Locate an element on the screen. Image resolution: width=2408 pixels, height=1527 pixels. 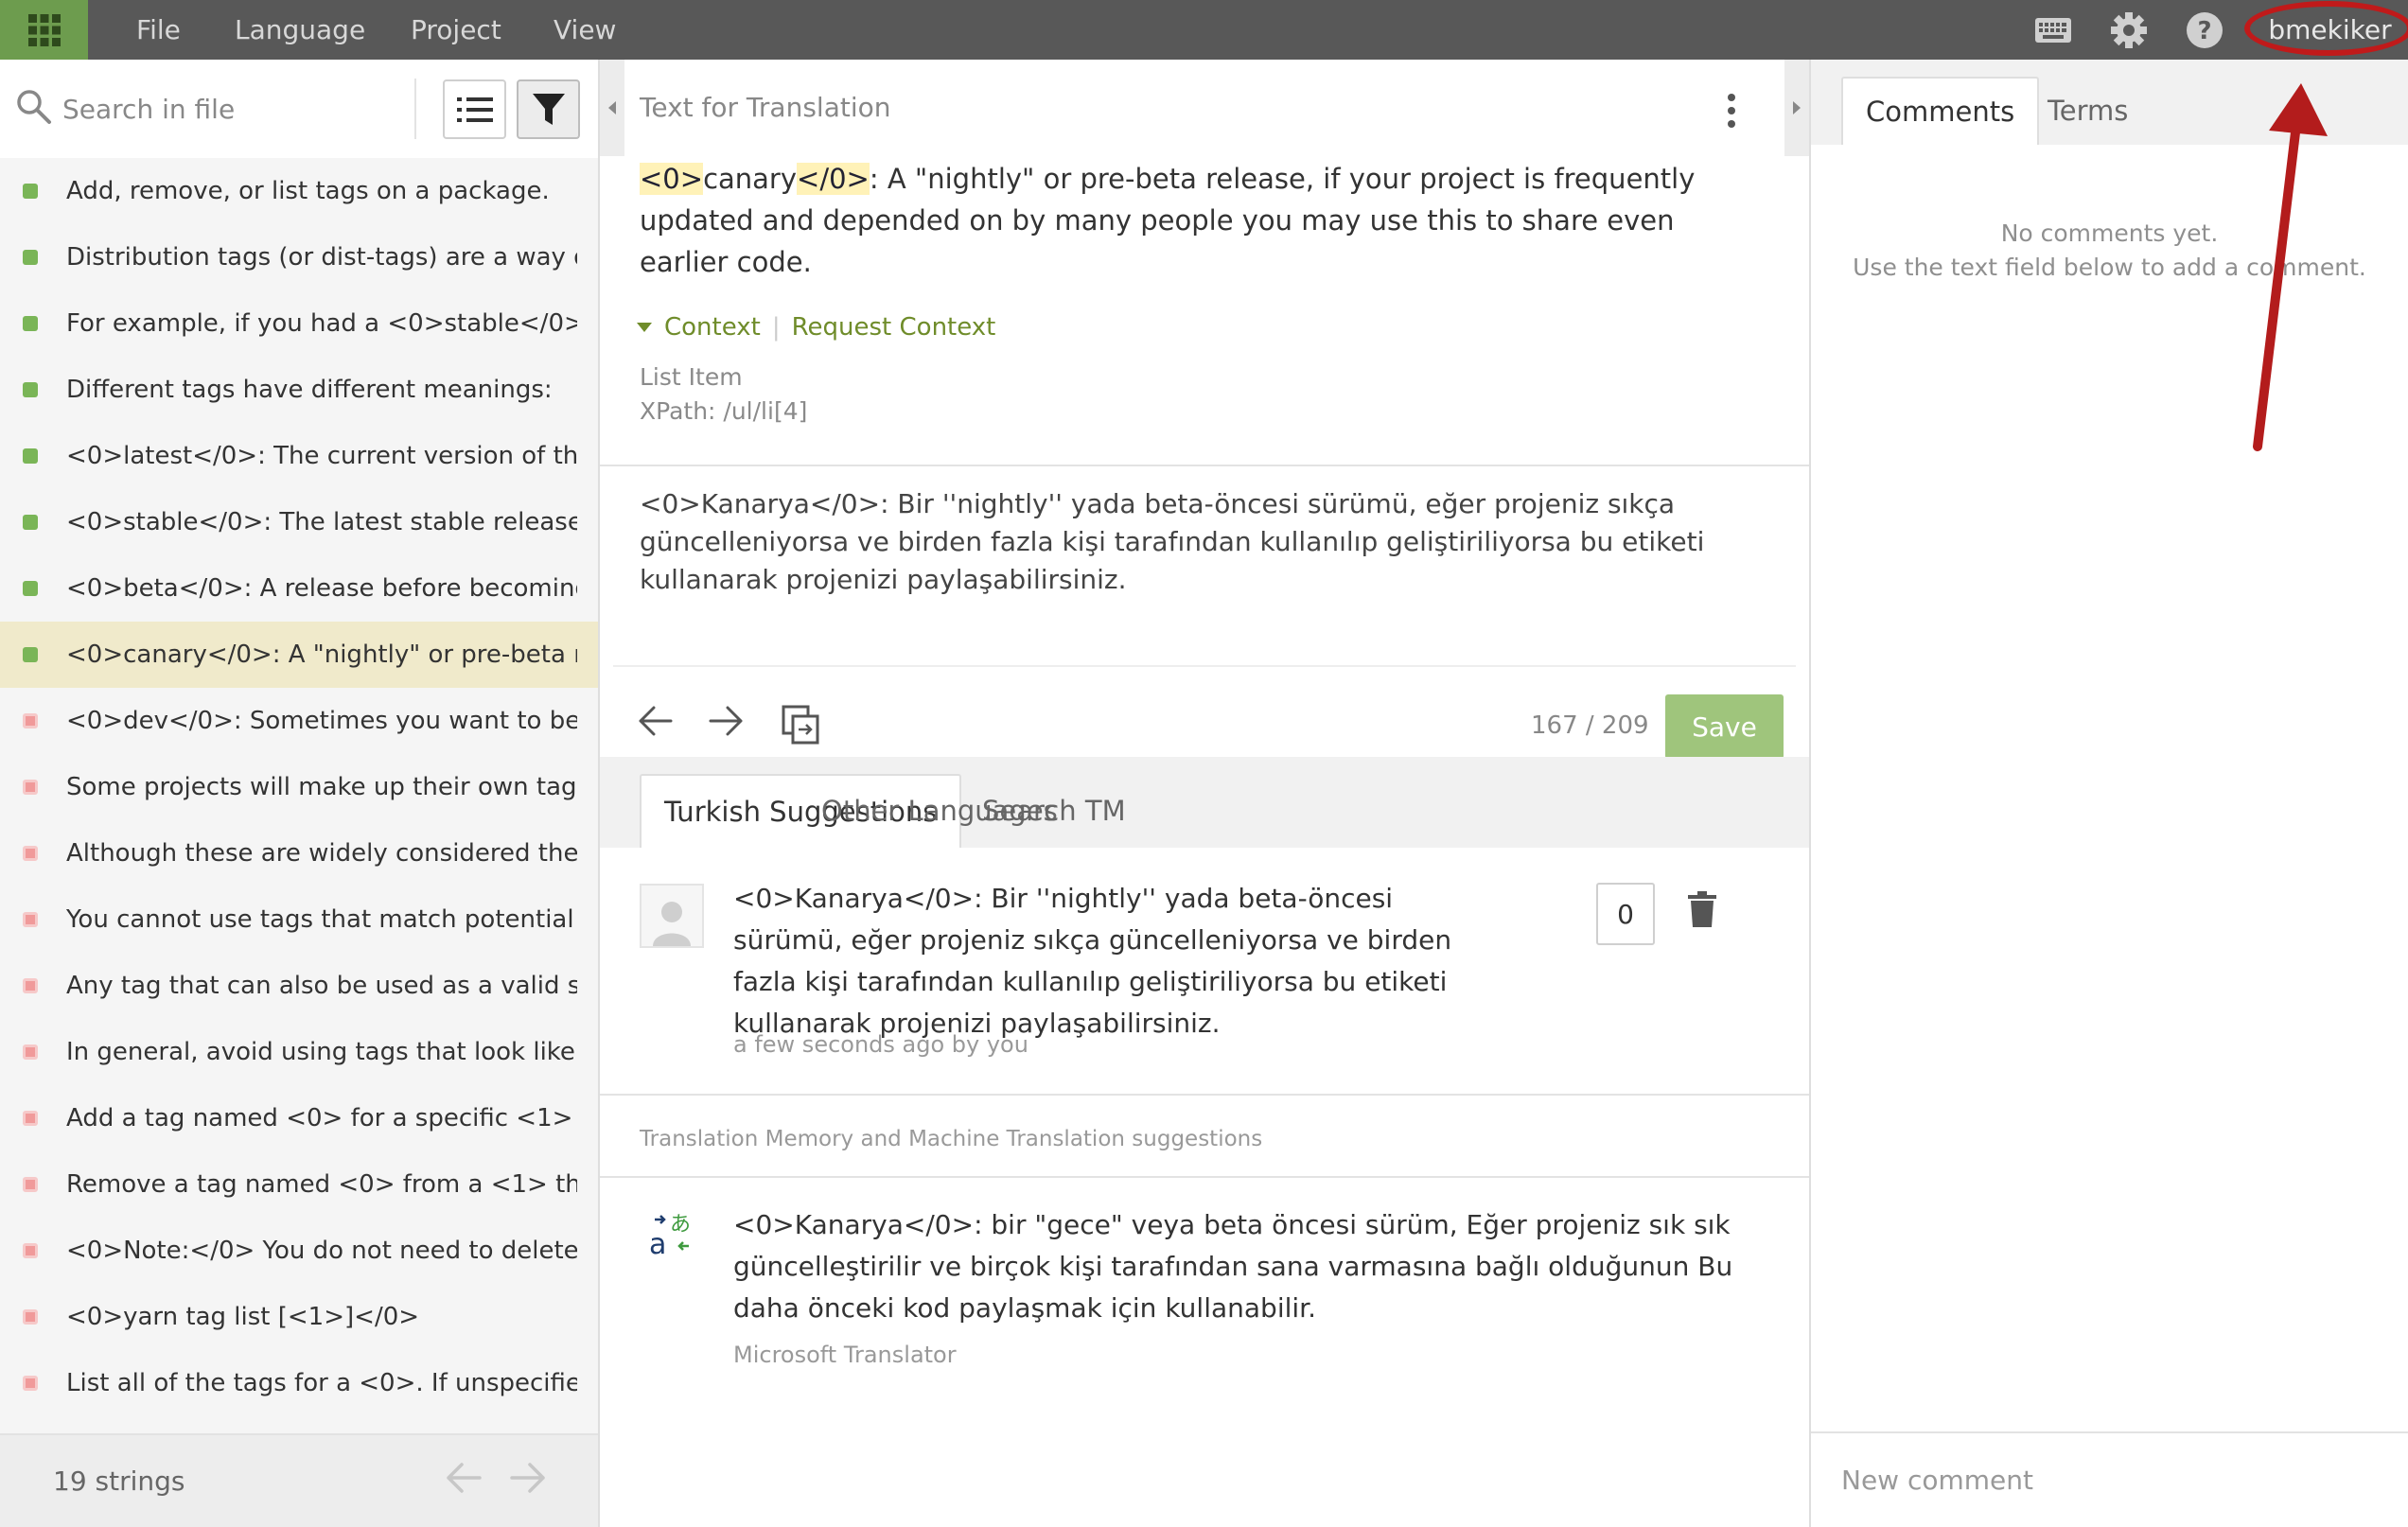
tab-search-tm: Search TM is located at coordinates (1054, 811).